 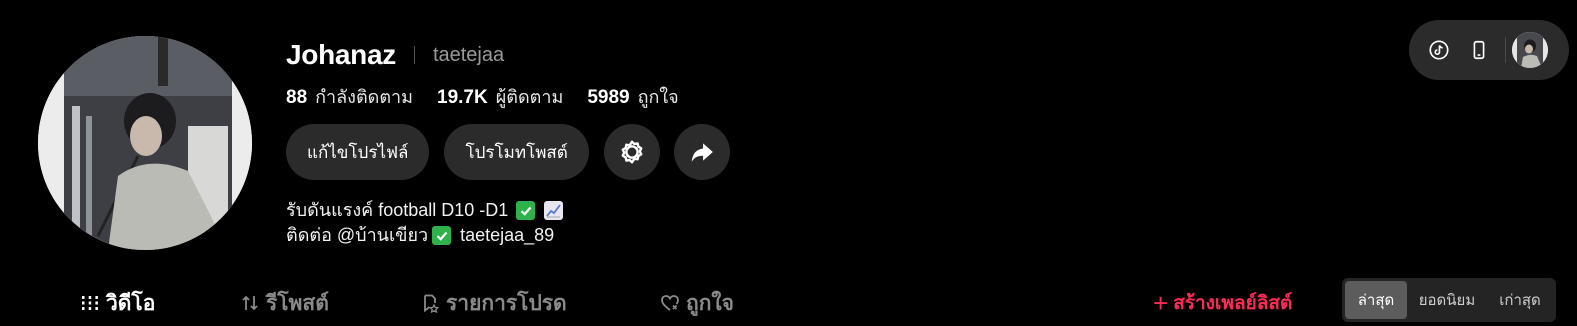 I want to click on chart-increasing-icon, so click(x=554, y=210).